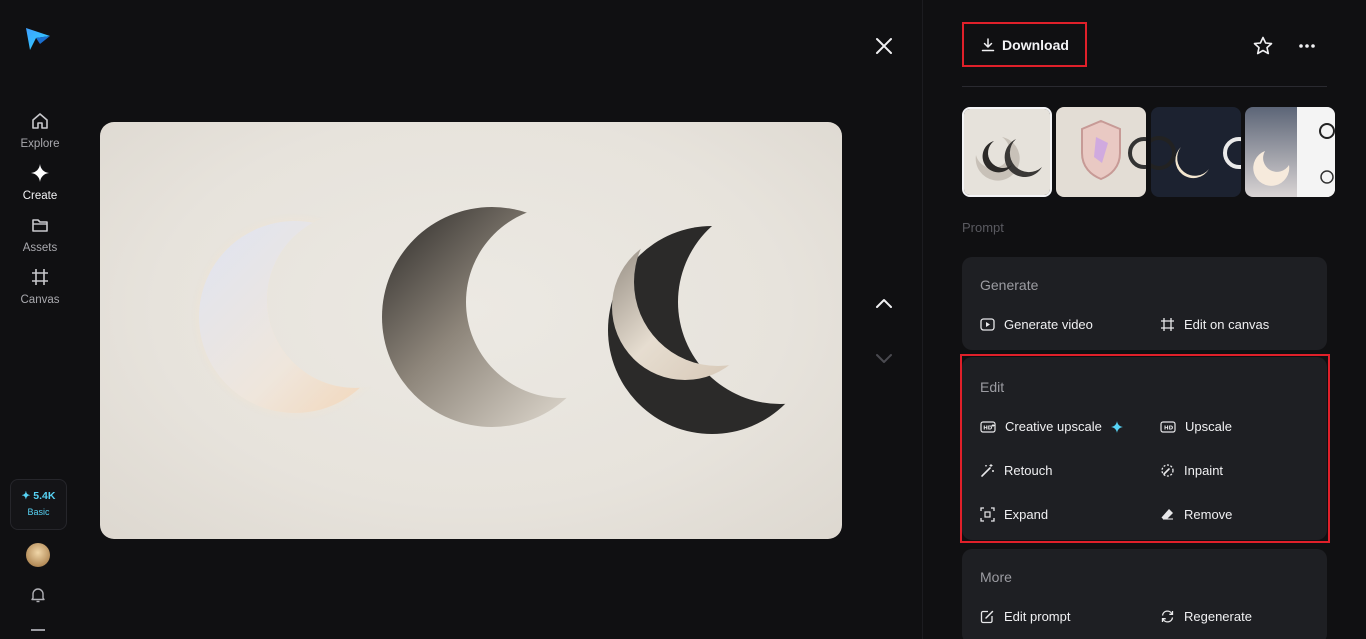 The width and height of the screenshot is (1366, 639). I want to click on generate-title: Generate, so click(1009, 285).